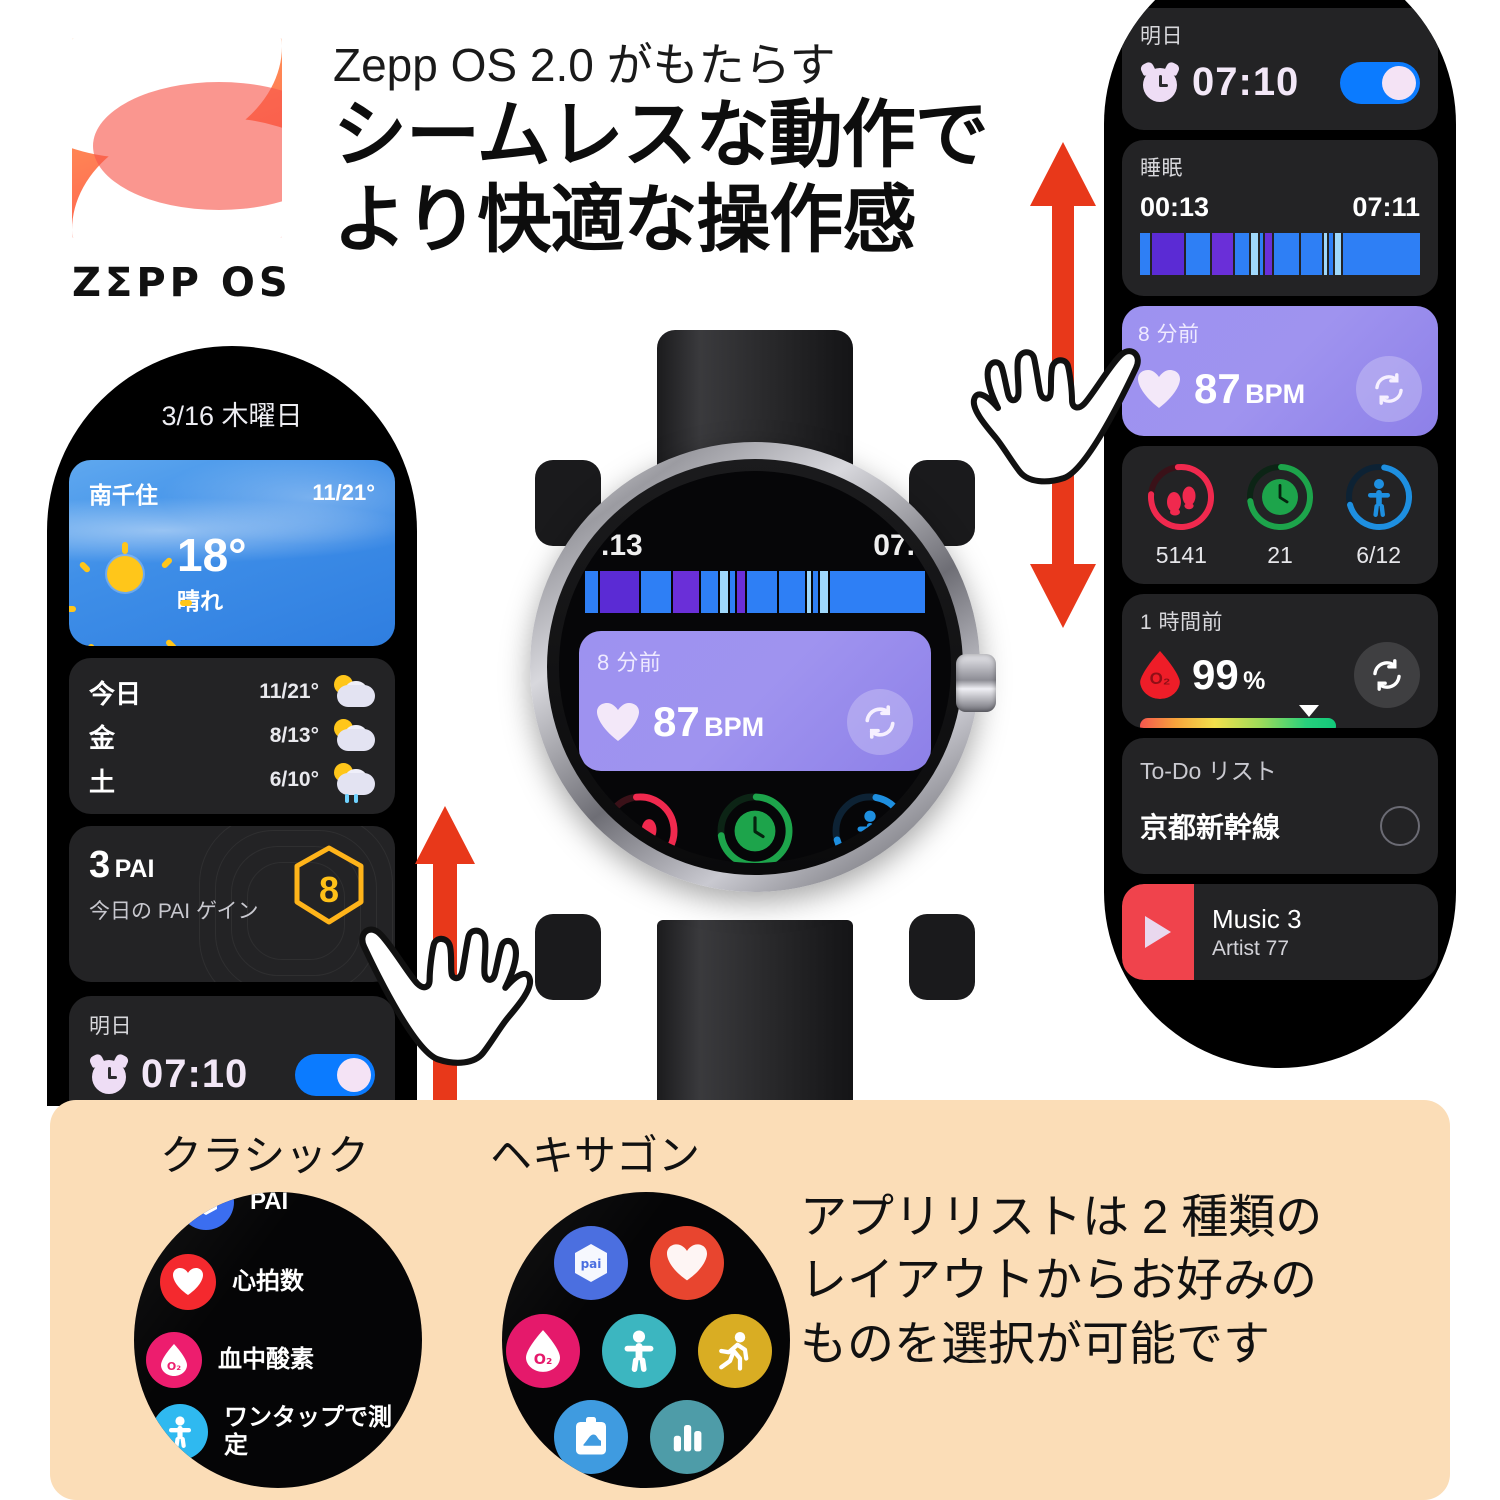 The width and height of the screenshot is (1500, 1500). What do you see at coordinates (1181, 555) in the screenshot?
I see `activity-value: 5141` at bounding box center [1181, 555].